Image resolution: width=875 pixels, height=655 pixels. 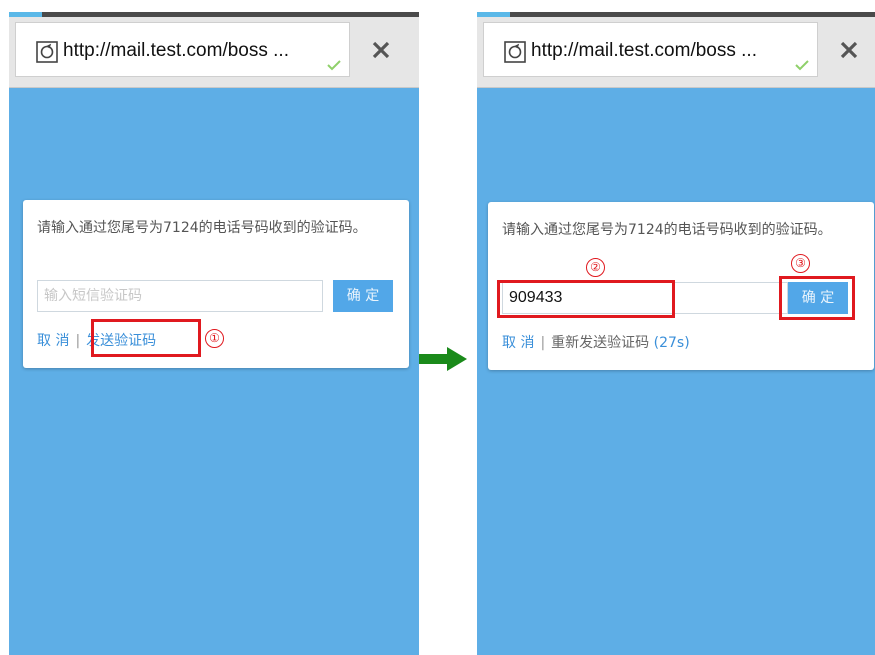 I want to click on annotation-box-step3, so click(x=817, y=298).